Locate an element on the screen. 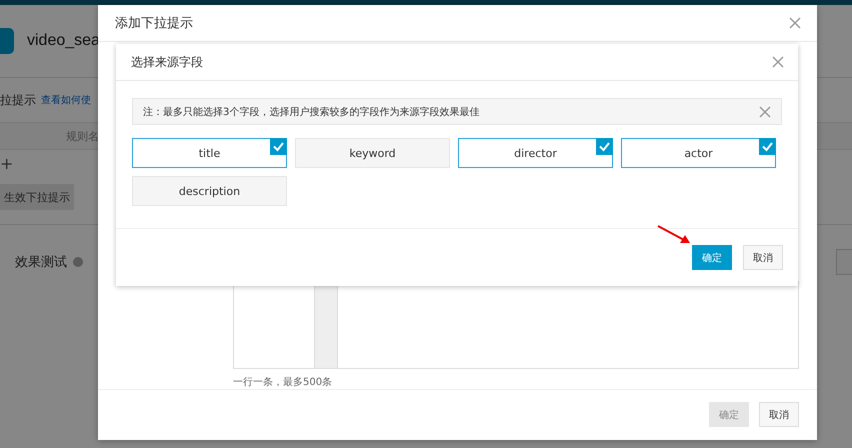  dialog-title: 添加下拉提示 is located at coordinates (154, 23).